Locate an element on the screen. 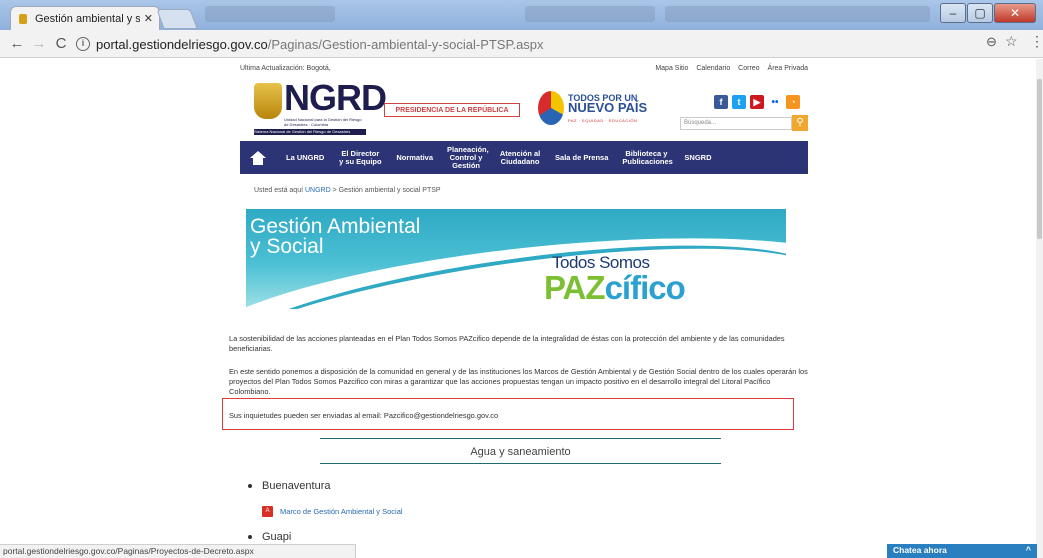 The image size is (1043, 558). pdf-link: A Marco de Gestión Ambiental y Social is located at coordinates (332, 511).